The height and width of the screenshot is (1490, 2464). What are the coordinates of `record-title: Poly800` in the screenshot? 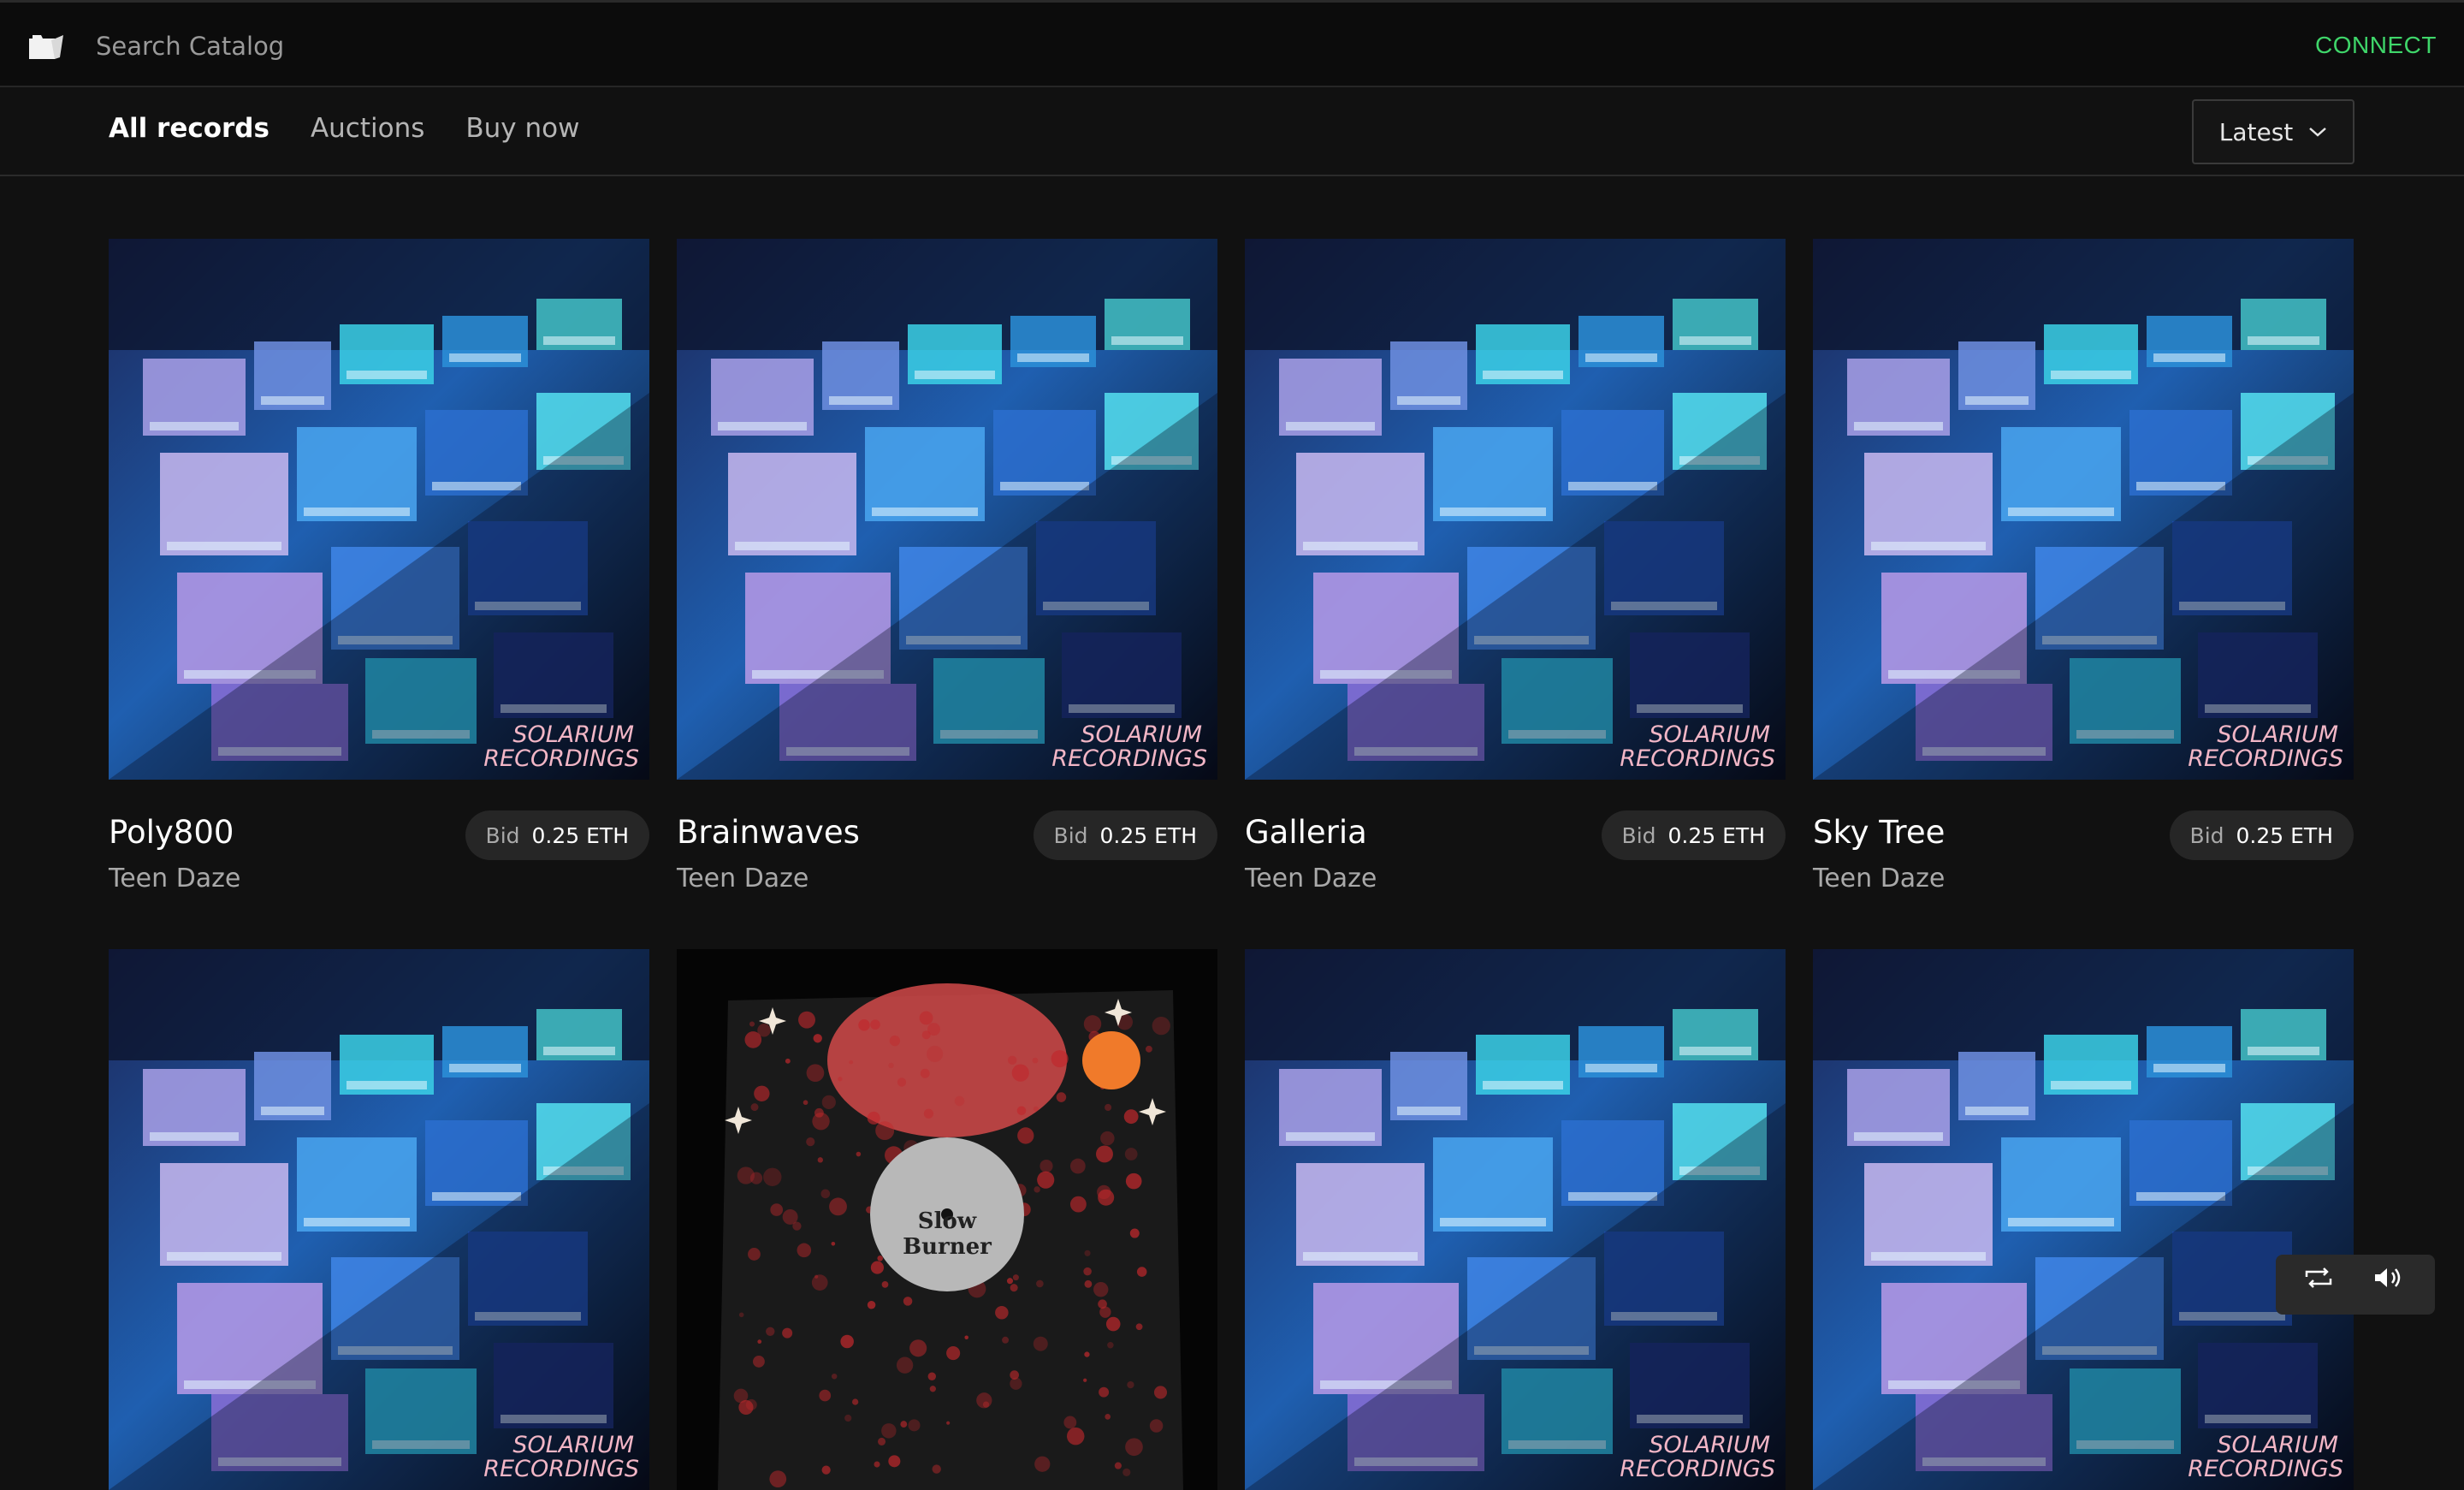 It's located at (171, 832).